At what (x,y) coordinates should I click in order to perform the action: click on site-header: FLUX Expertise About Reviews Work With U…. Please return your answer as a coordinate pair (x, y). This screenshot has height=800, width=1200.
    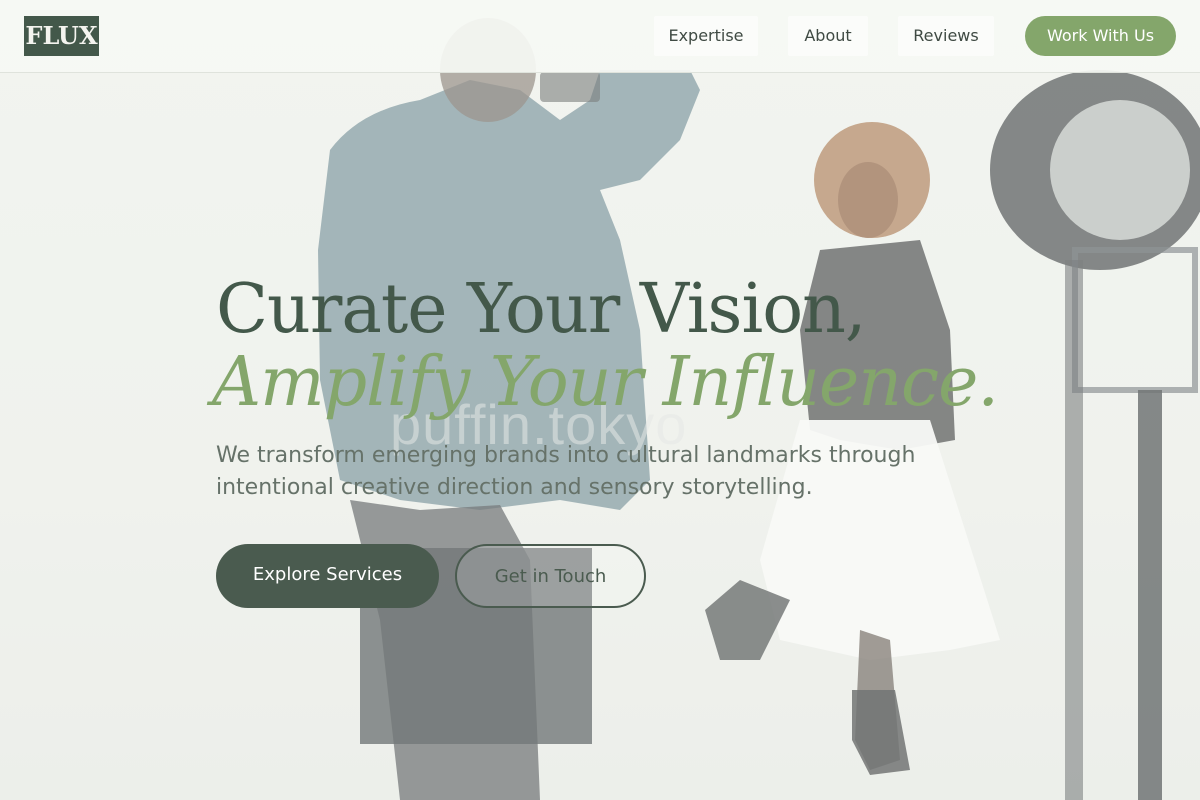
    Looking at the image, I should click on (600, 36).